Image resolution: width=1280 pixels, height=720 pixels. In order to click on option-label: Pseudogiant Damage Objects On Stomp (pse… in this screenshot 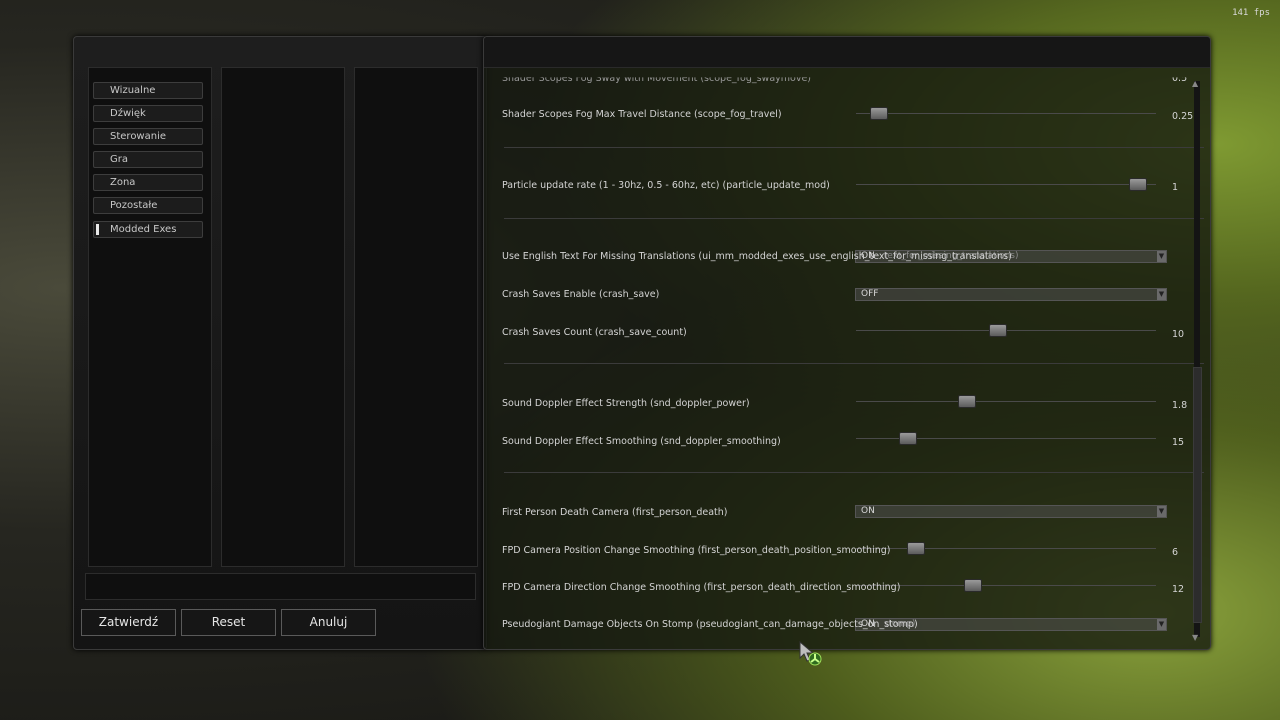, I will do `click(710, 624)`.